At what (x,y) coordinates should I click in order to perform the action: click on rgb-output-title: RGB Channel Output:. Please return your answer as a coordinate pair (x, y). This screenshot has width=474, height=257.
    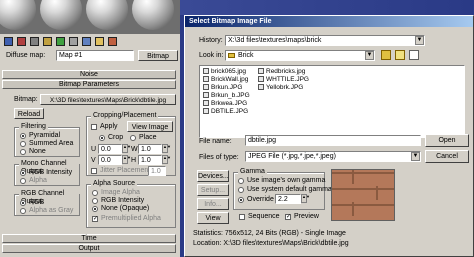
    Looking at the image, I should click on (49, 198).